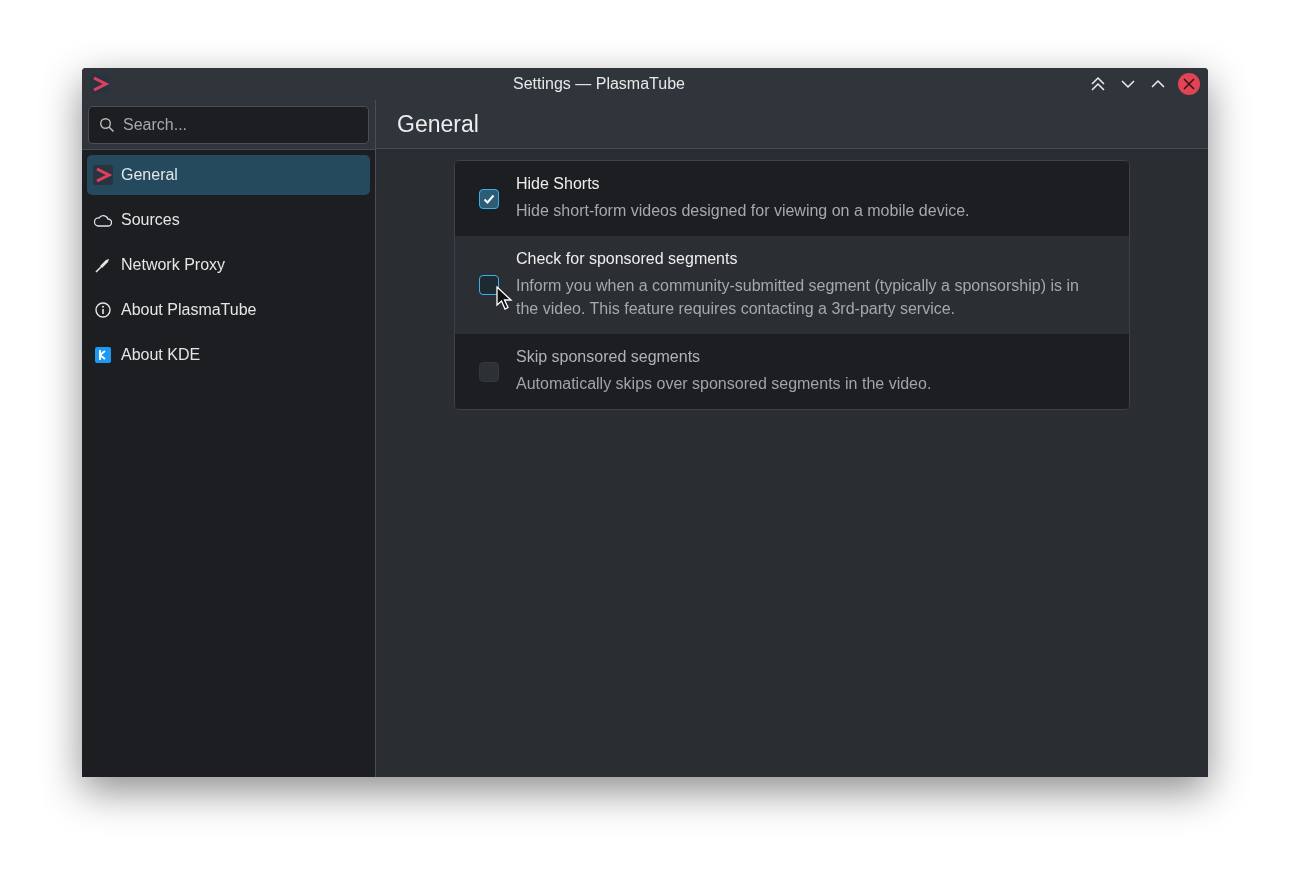  I want to click on option-title: Skip sponsored segments, so click(609, 357).